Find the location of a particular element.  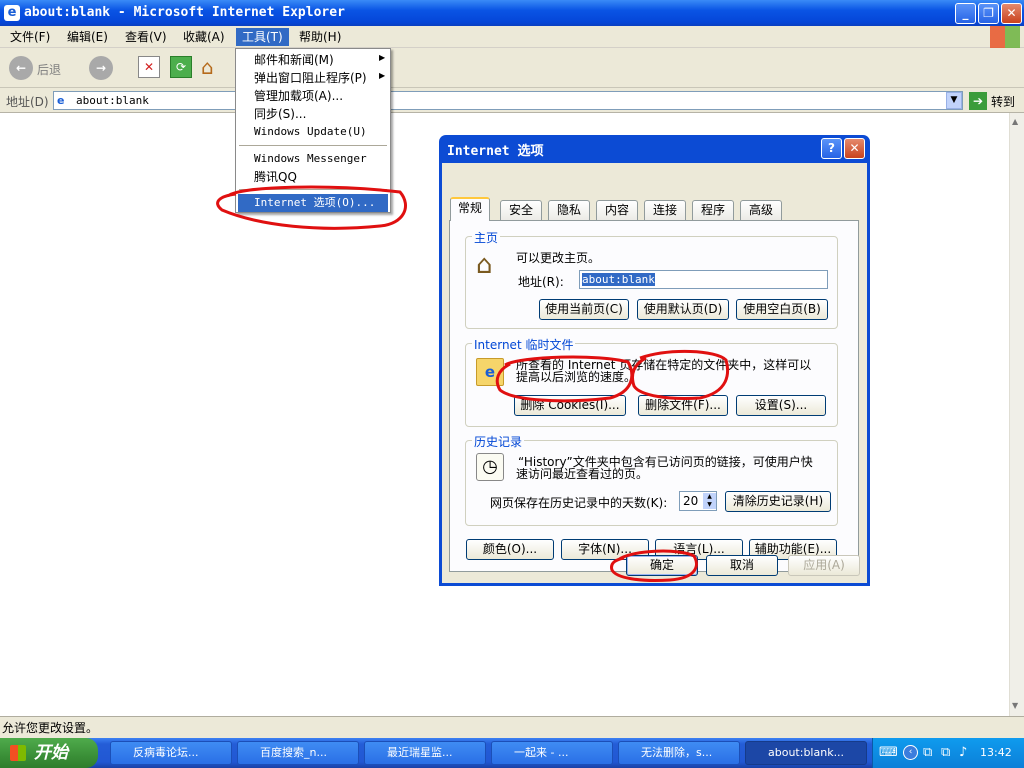

tab-security: 安全 is located at coordinates (521, 210).